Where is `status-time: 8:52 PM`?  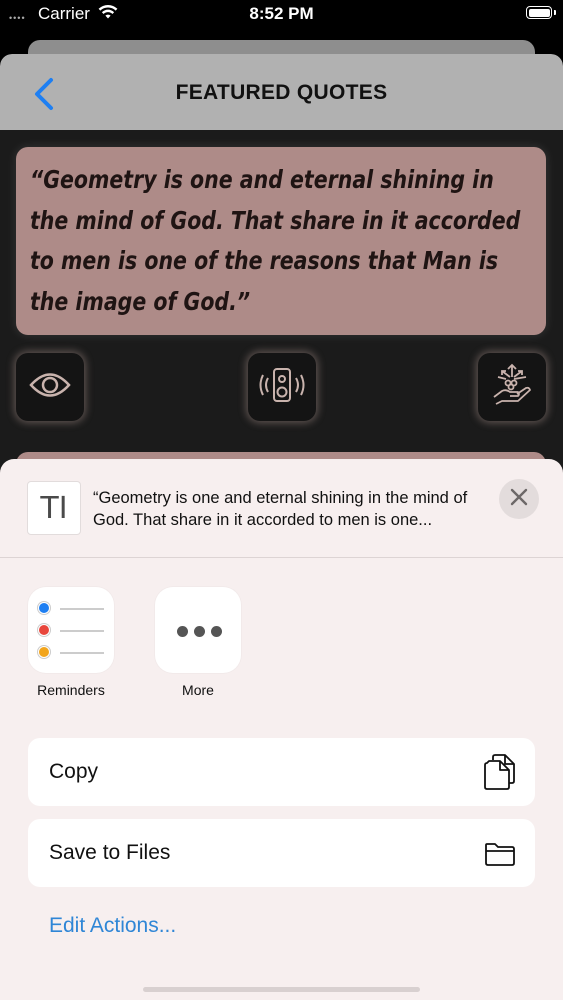
status-time: 8:52 PM is located at coordinates (281, 13).